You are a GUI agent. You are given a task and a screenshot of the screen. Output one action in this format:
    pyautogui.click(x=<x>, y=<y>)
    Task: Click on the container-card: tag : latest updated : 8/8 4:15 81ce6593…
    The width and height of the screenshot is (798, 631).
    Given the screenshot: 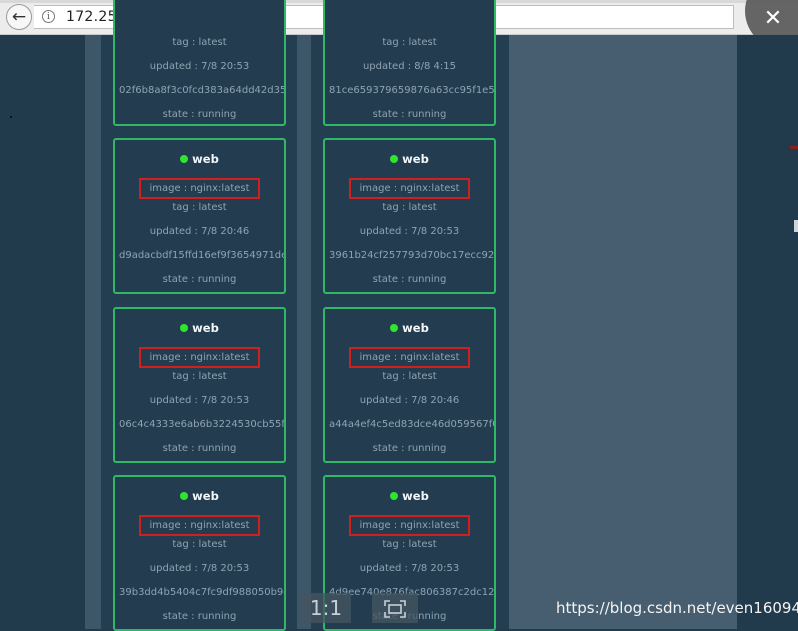 What is the action you would take?
    pyautogui.click(x=409, y=63)
    